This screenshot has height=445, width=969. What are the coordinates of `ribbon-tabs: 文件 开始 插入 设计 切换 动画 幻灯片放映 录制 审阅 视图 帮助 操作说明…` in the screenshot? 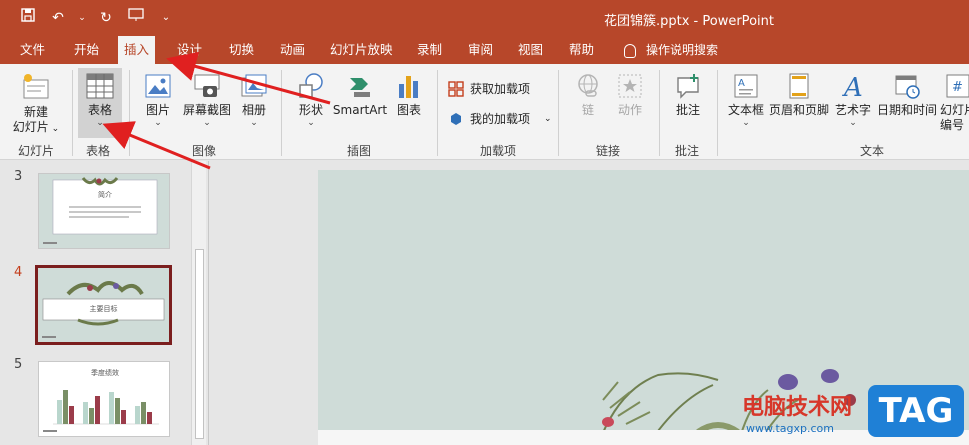 It's located at (484, 51).